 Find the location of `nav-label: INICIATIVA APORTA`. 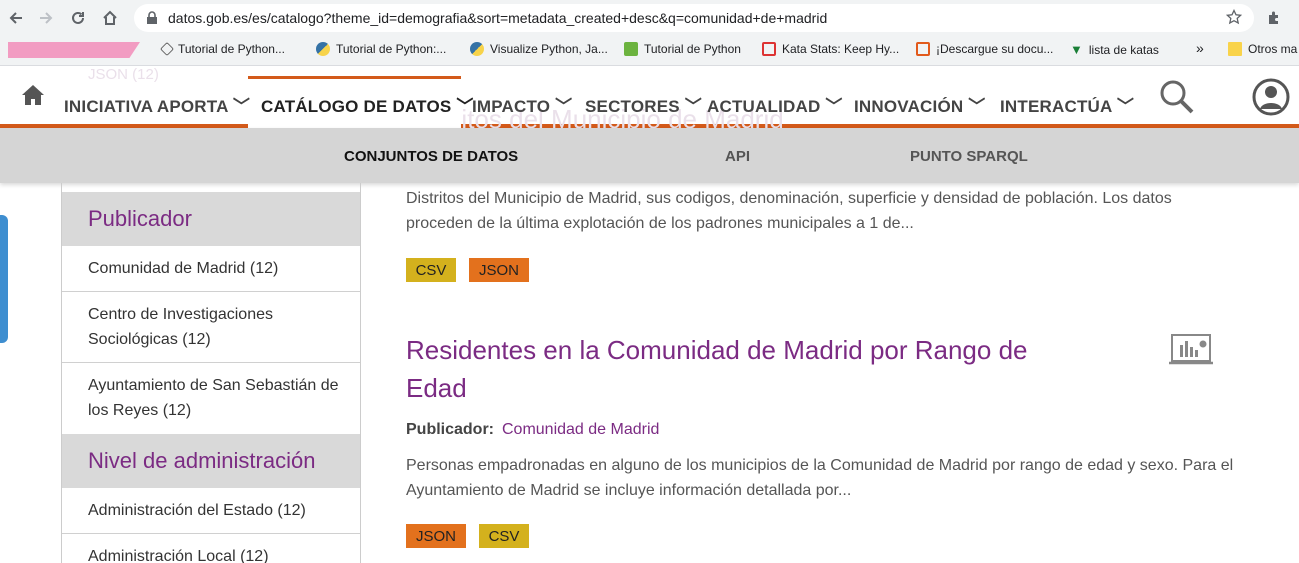

nav-label: INICIATIVA APORTA is located at coordinates (146, 106).